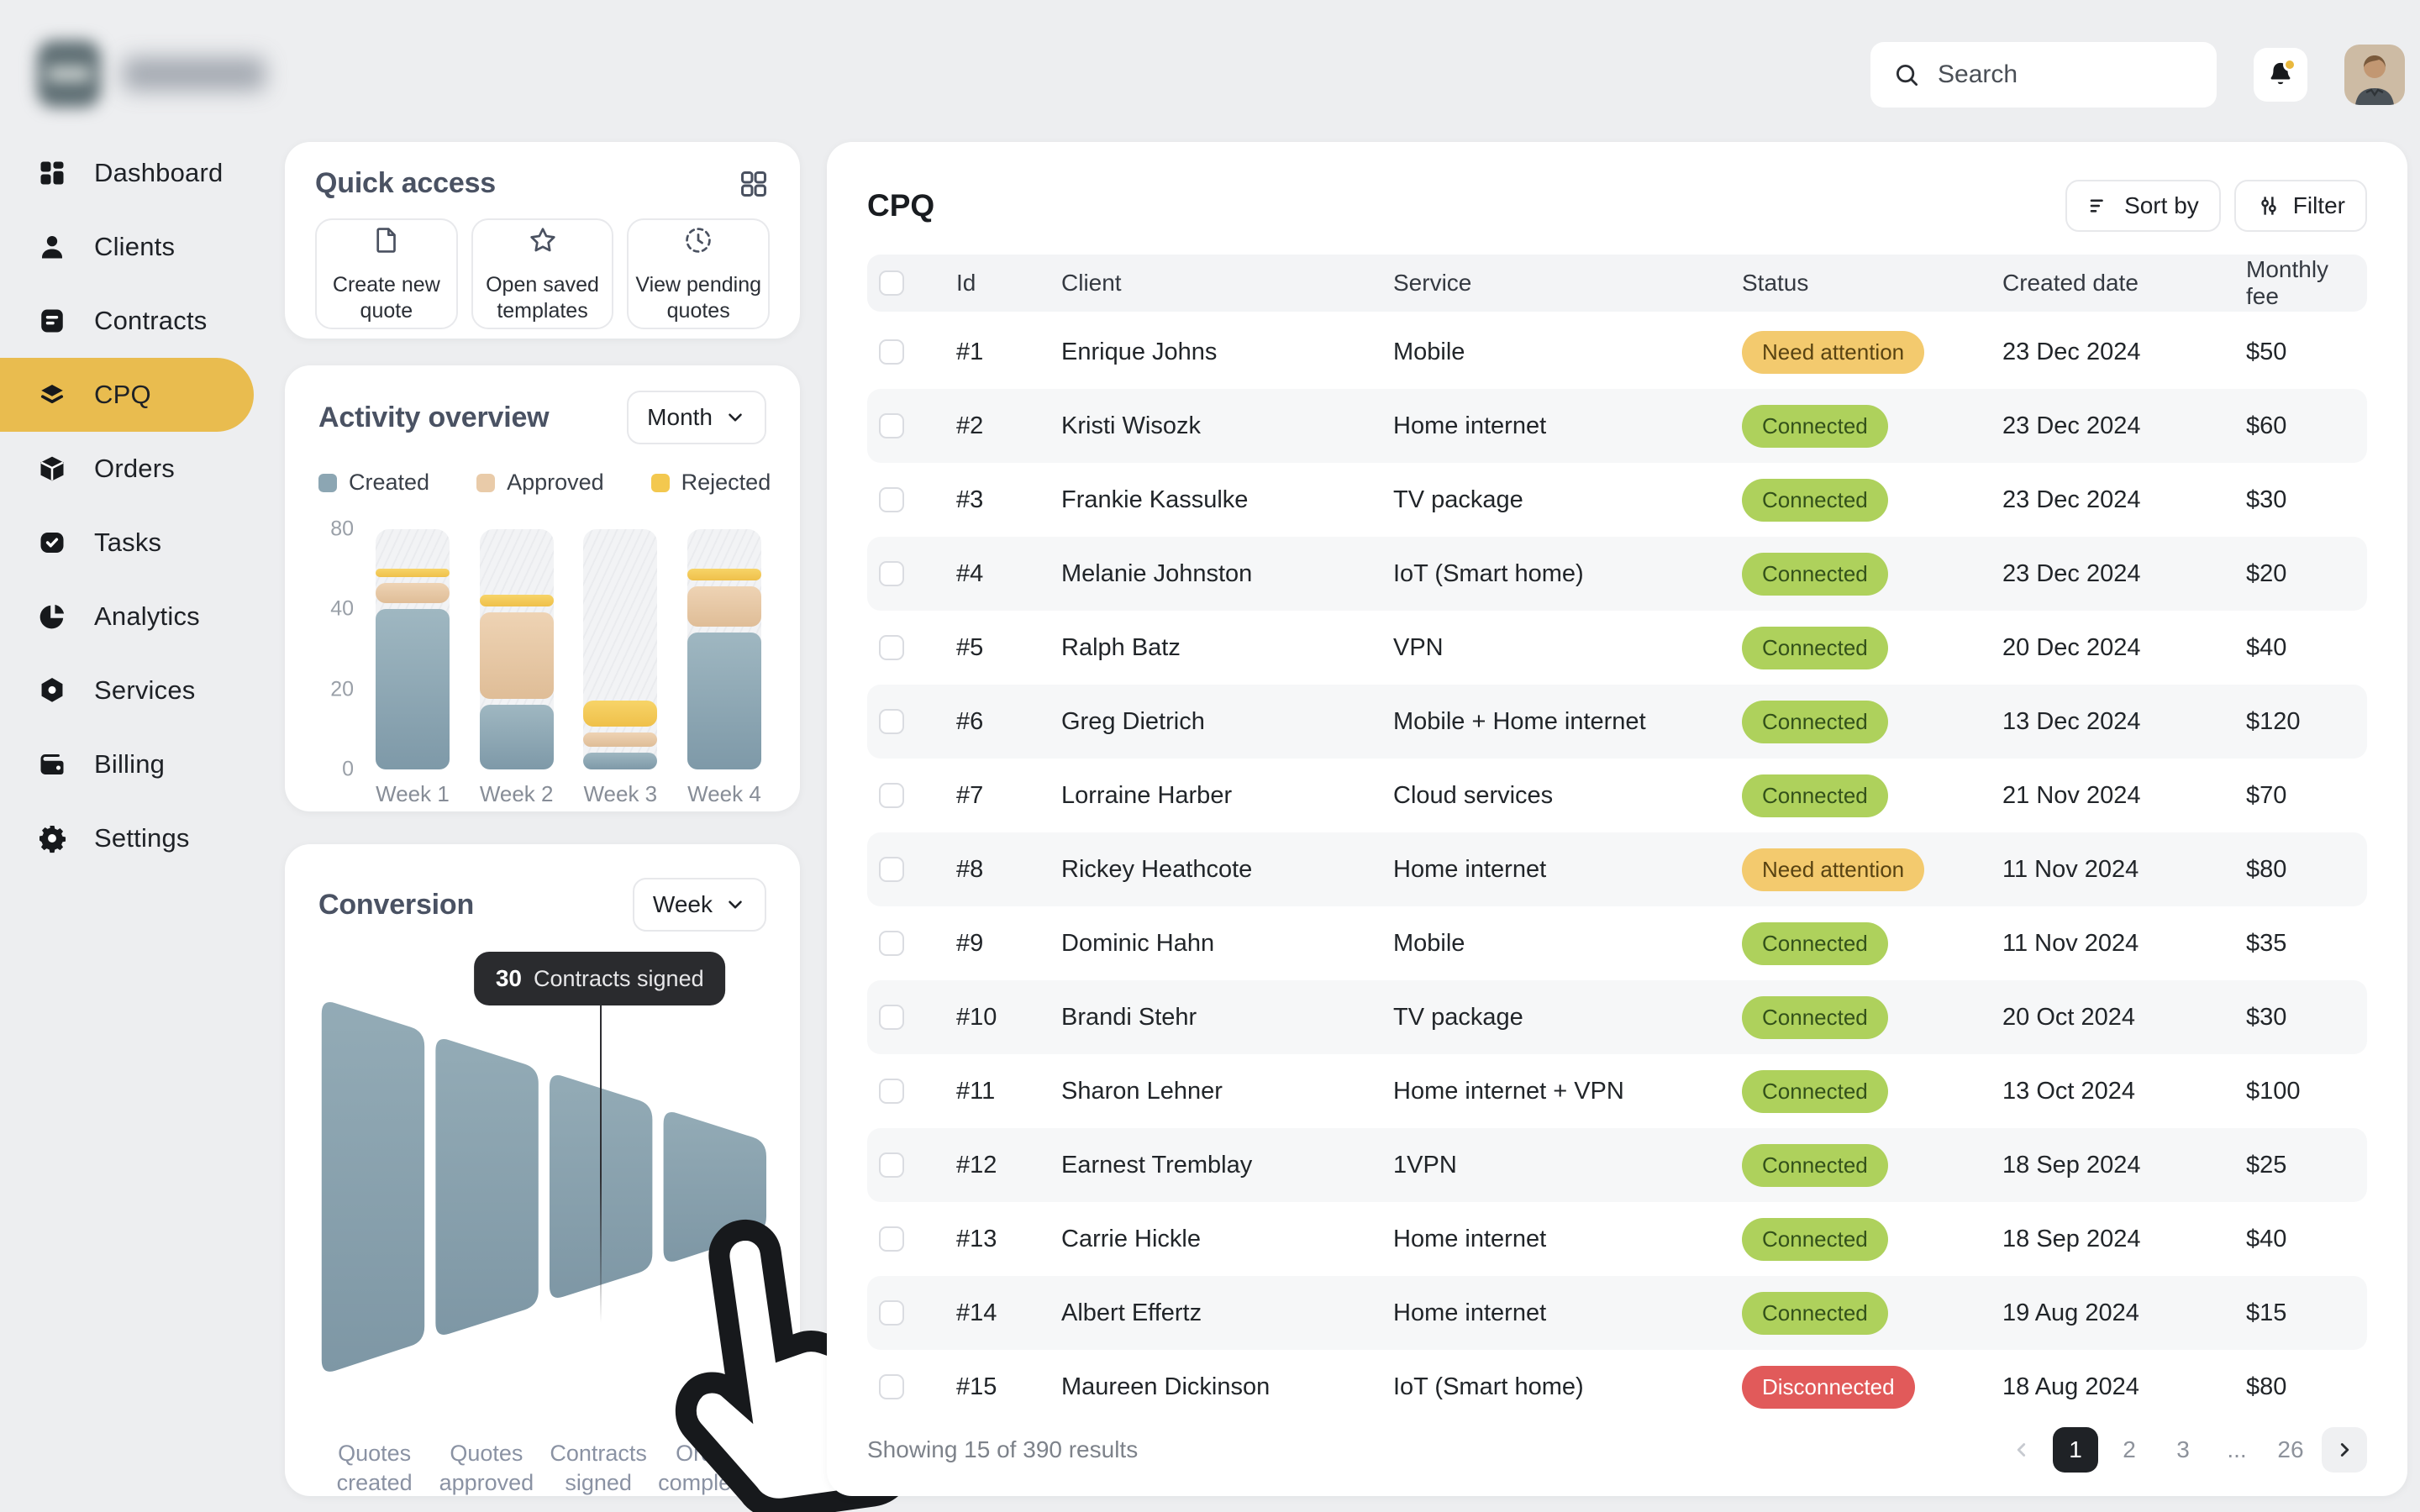 This screenshot has height=1512, width=2420. I want to click on pagination-page-3: 3, so click(2183, 1450).